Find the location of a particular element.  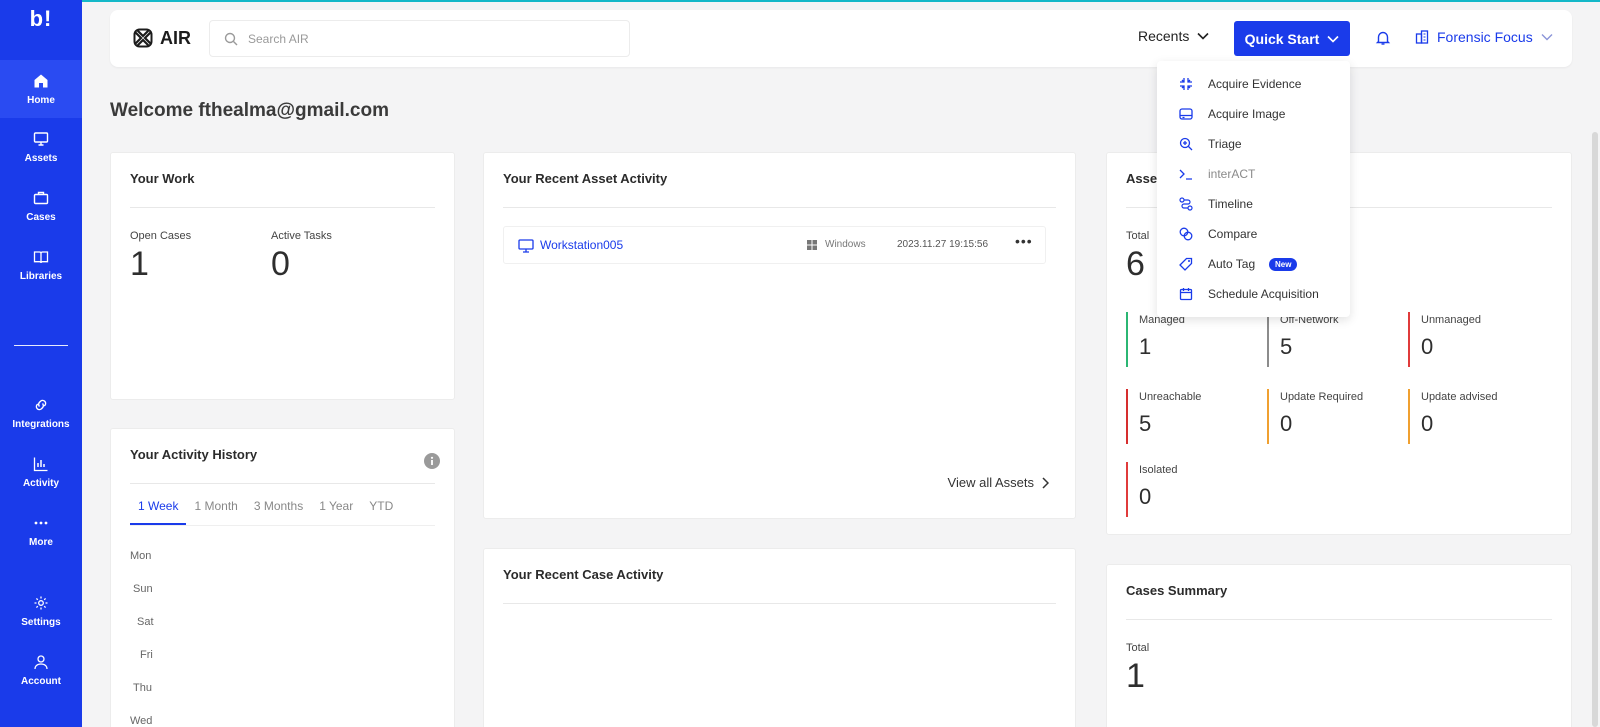

top-accent-line is located at coordinates (841, 1).